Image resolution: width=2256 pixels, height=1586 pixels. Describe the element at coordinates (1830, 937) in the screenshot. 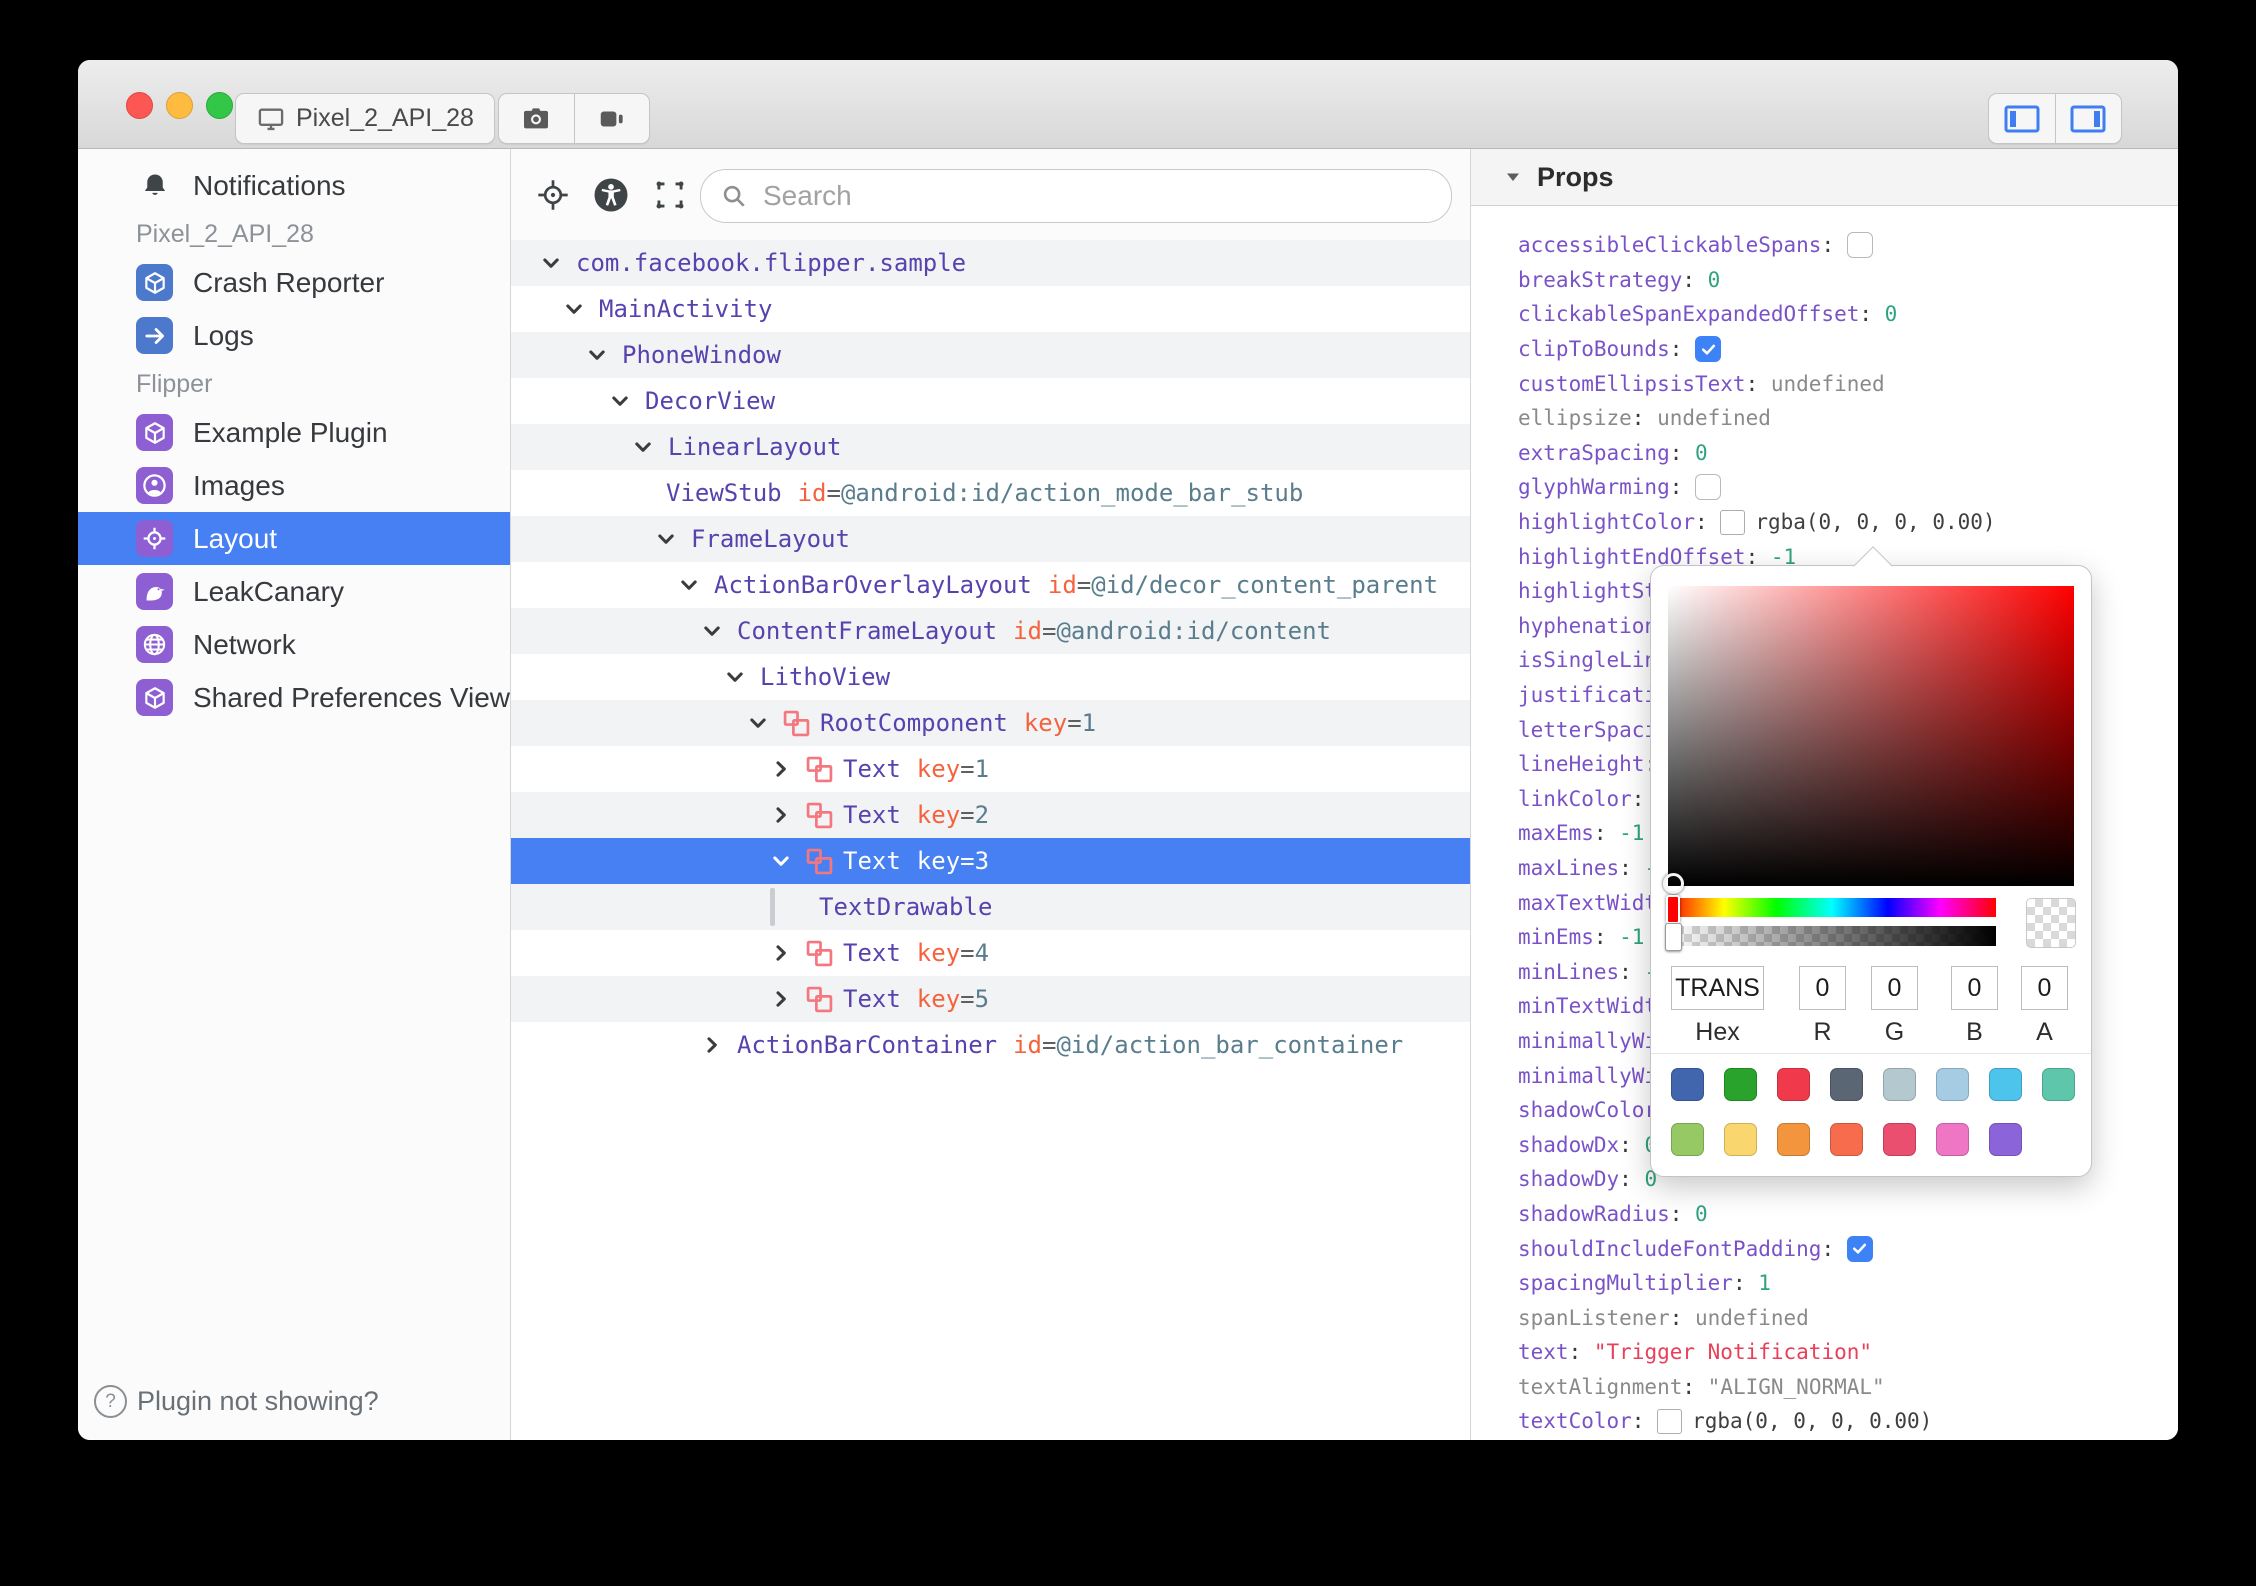

I see `alpha-slider` at that location.